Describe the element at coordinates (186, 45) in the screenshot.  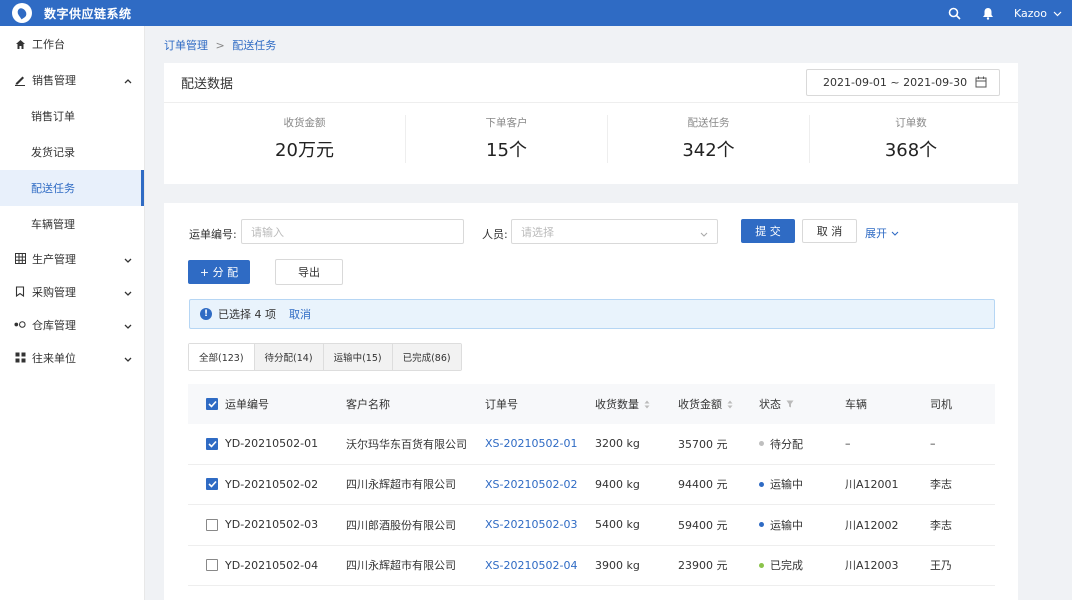
I see `breadcrumb-parent: 订单管理` at that location.